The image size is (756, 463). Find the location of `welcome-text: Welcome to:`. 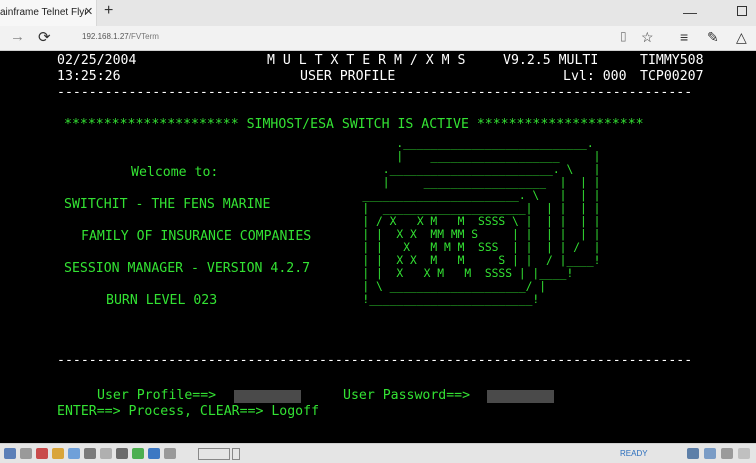

welcome-text: Welcome to: is located at coordinates (175, 172).